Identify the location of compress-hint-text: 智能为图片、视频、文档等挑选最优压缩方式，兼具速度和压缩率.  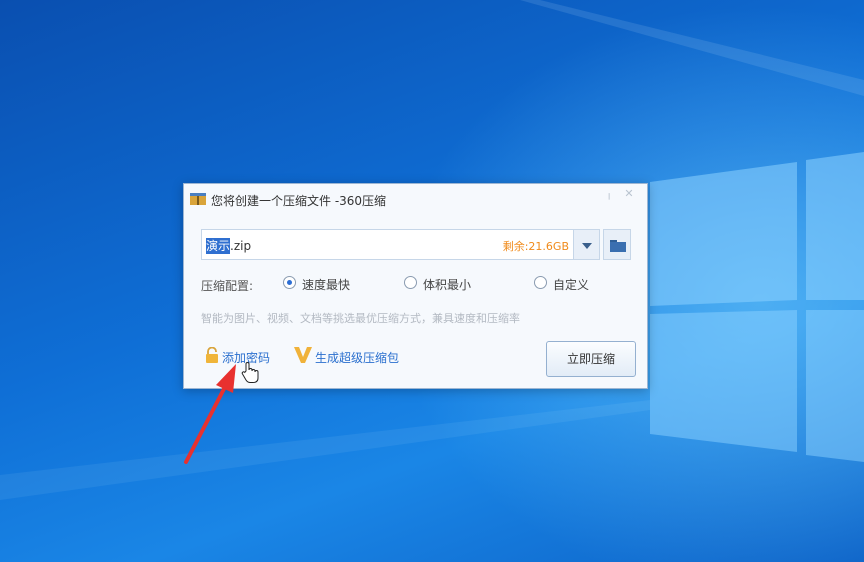
(360, 318).